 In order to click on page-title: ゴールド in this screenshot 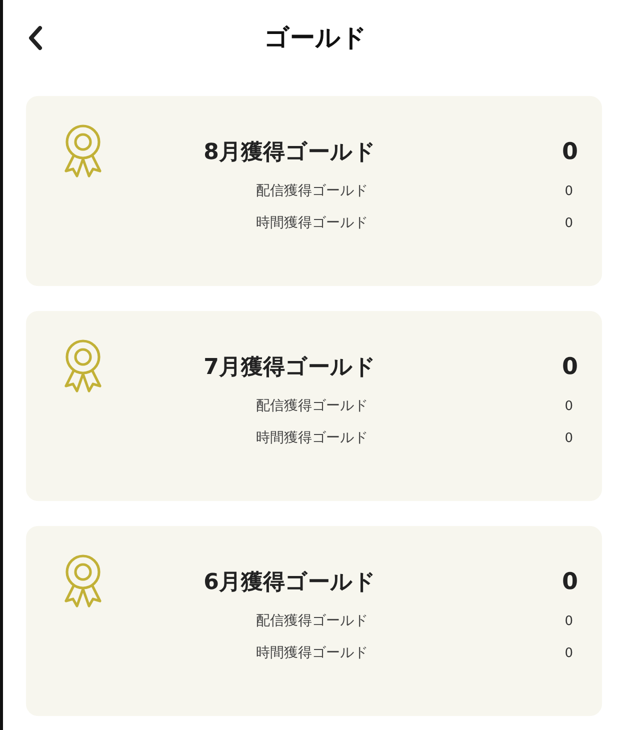, I will do `click(315, 38)`.